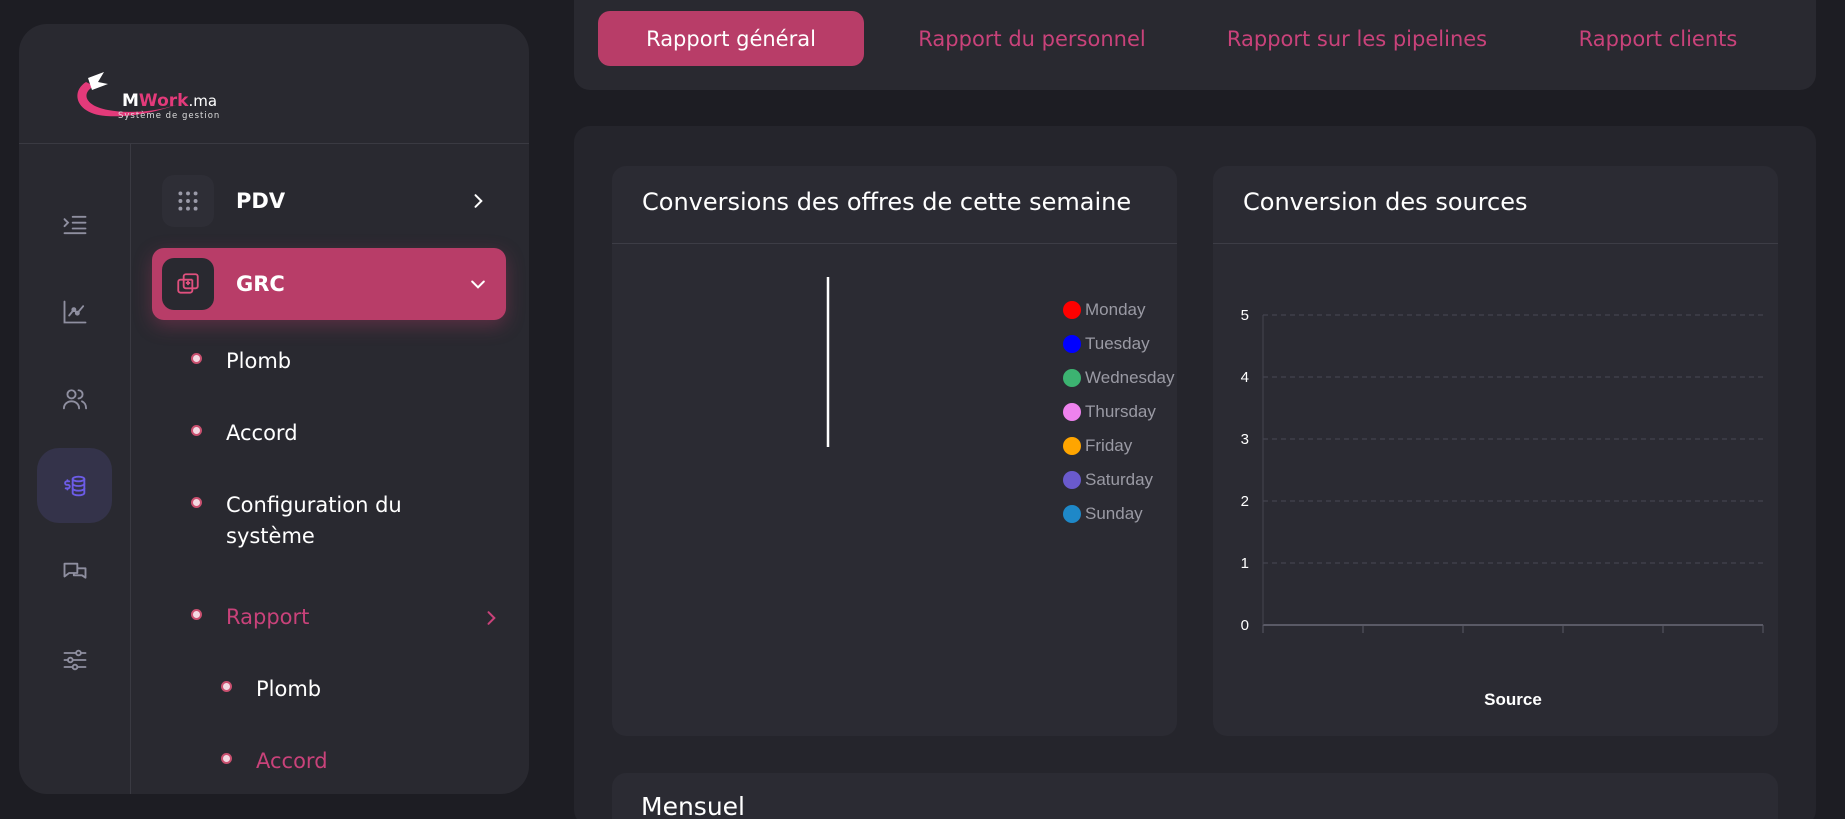 The width and height of the screenshot is (1845, 819). What do you see at coordinates (1245, 625) in the screenshot?
I see `y-tick-label: 0` at bounding box center [1245, 625].